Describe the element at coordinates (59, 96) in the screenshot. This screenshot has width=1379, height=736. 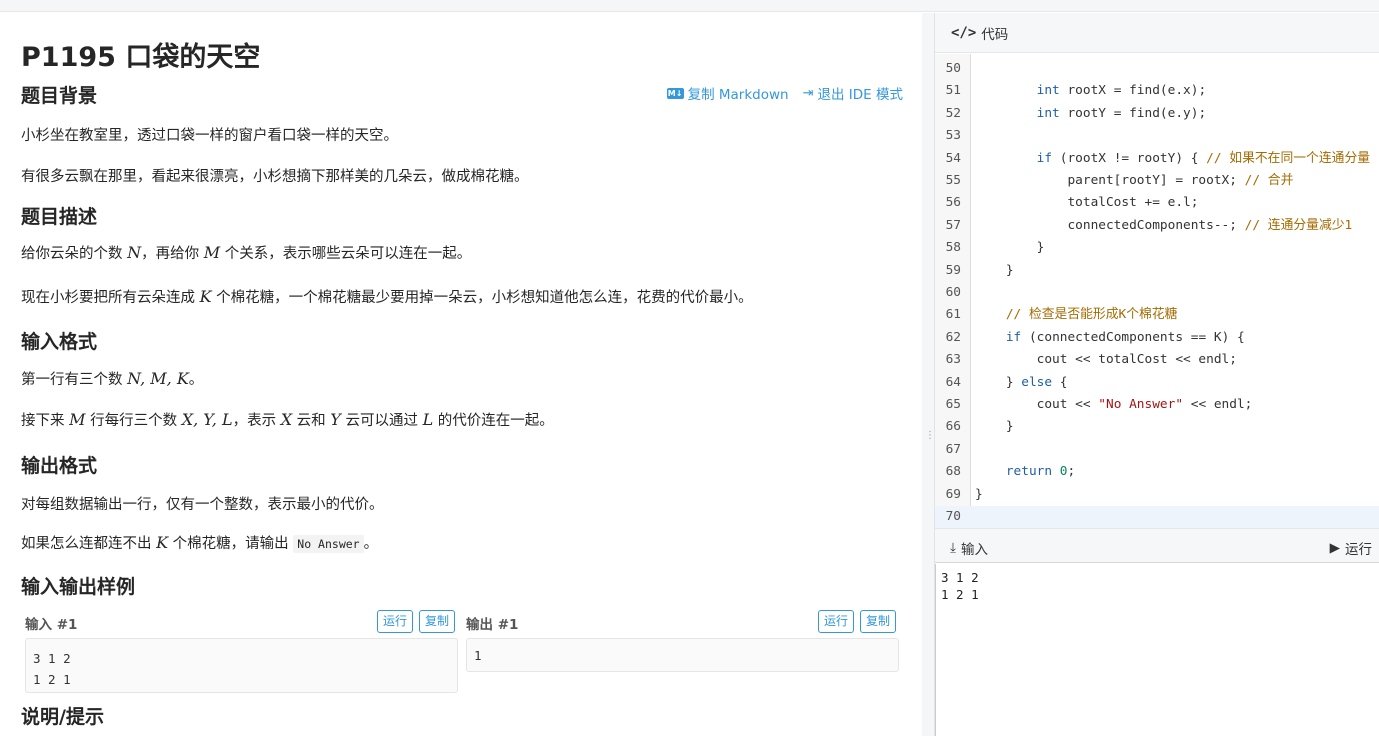
I see `background-heading: 题目背景` at that location.